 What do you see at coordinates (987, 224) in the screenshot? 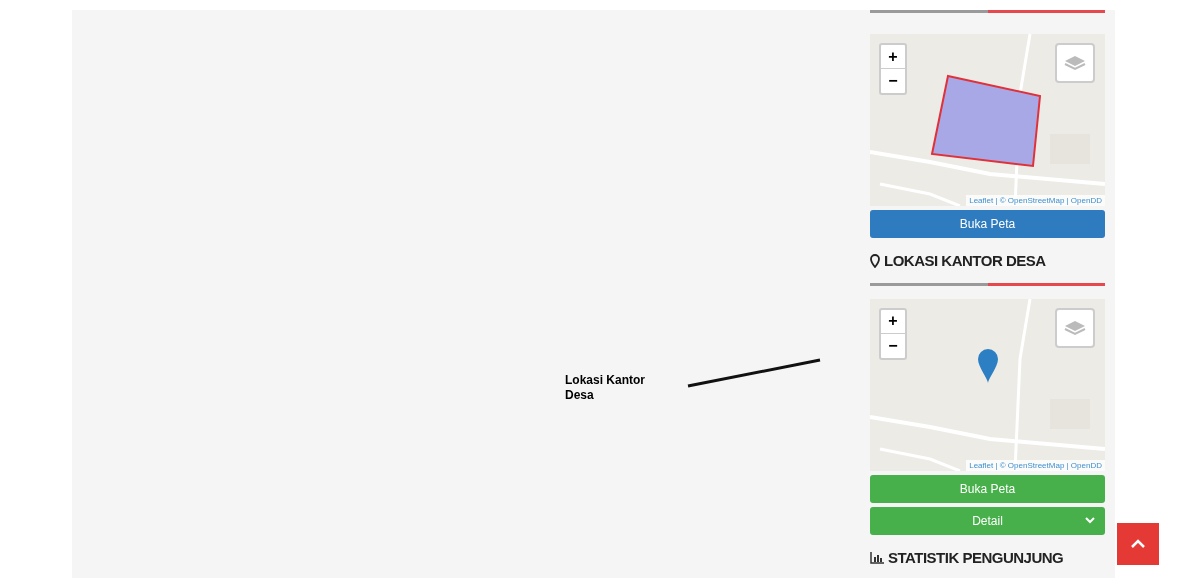
I see `open-map-button: Buka Peta` at bounding box center [987, 224].